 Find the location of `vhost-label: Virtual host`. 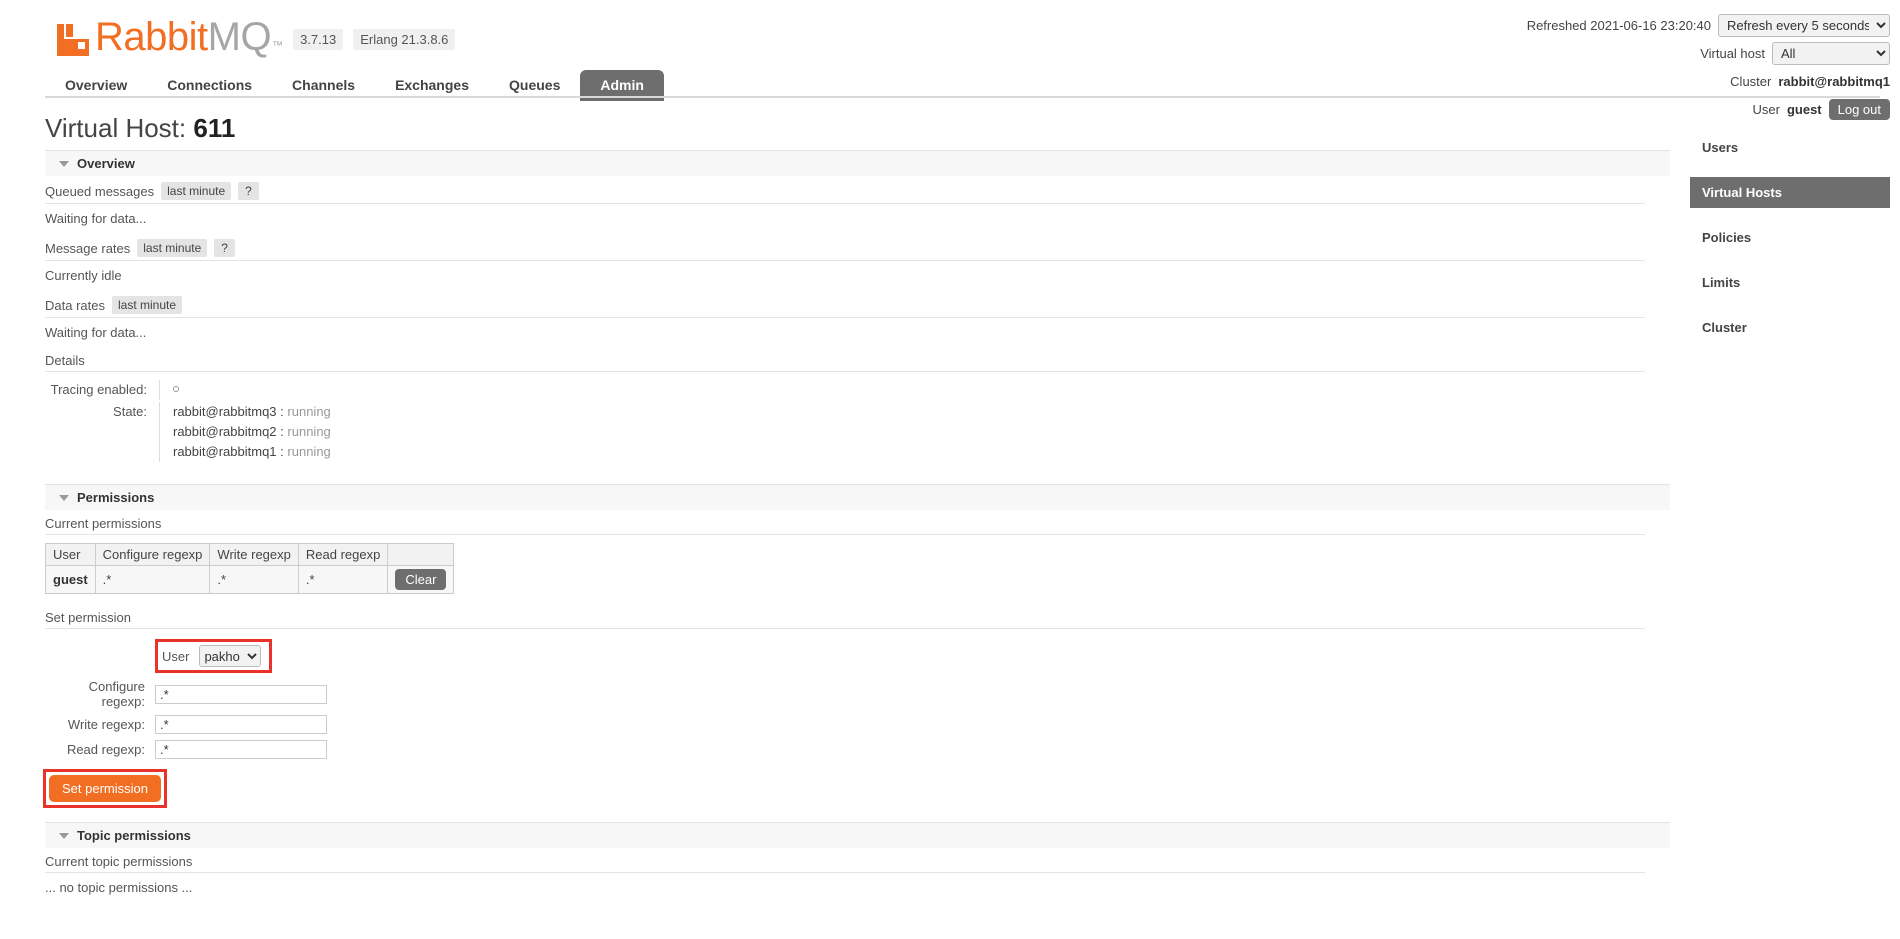

vhost-label: Virtual host is located at coordinates (1732, 53).